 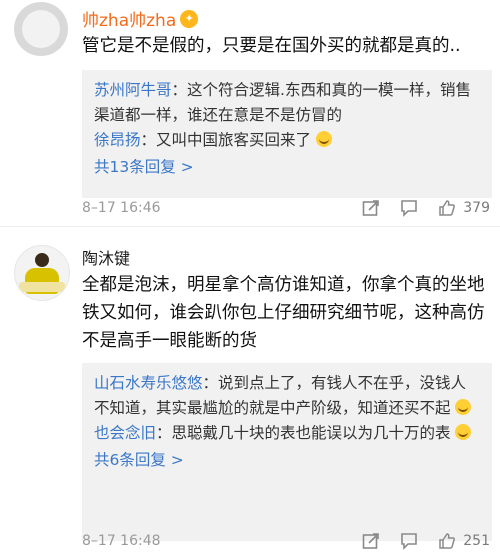 I want to click on action-bar: 379, so click(x=425, y=208).